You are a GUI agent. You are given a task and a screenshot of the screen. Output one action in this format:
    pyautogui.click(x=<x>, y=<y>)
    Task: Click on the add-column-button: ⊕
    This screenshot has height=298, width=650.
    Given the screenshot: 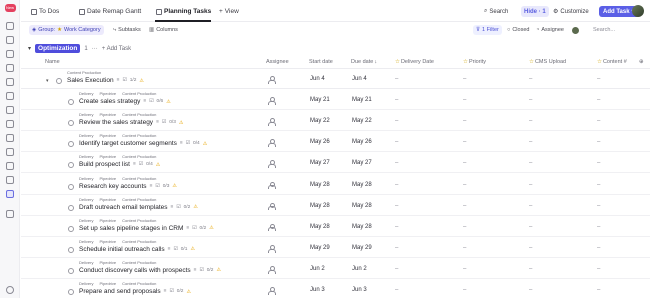 What is the action you would take?
    pyautogui.click(x=641, y=62)
    